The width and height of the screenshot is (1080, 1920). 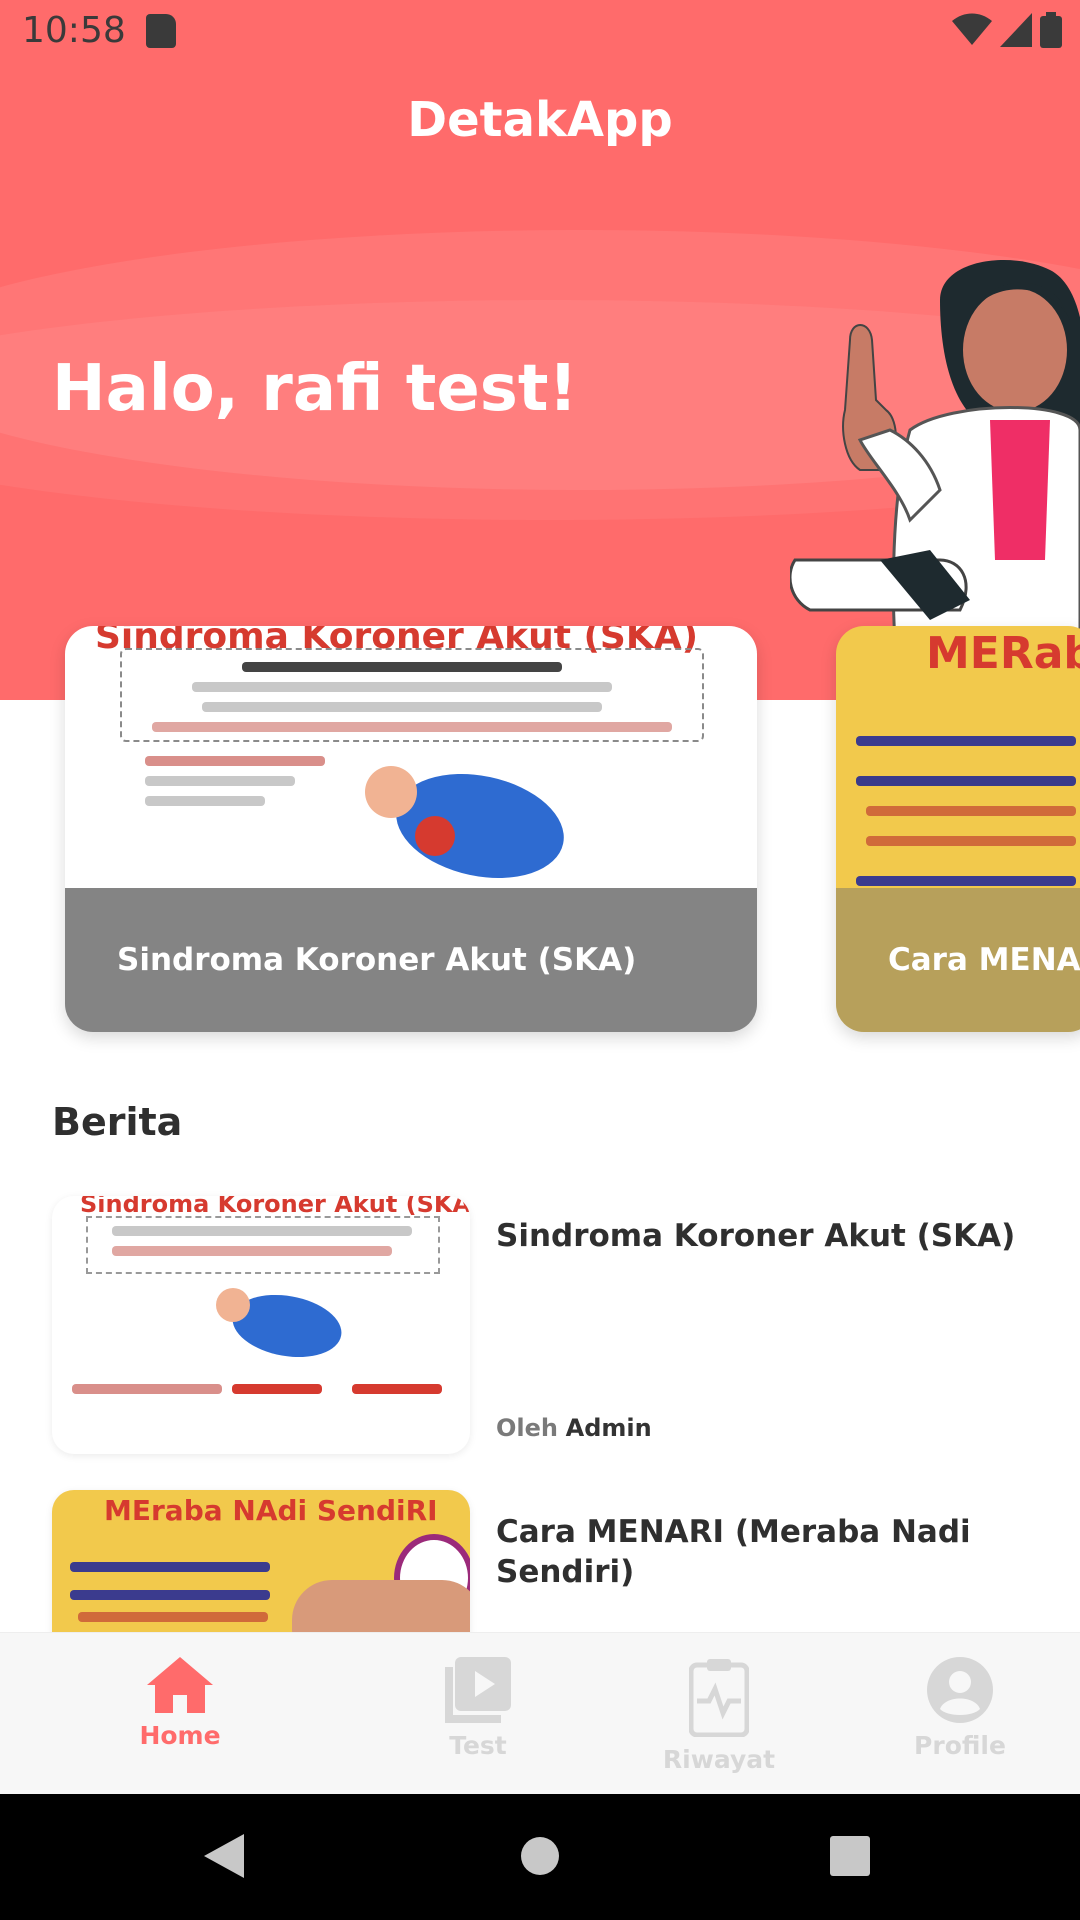 What do you see at coordinates (180, 1735) in the screenshot?
I see `nav-label: Home` at bounding box center [180, 1735].